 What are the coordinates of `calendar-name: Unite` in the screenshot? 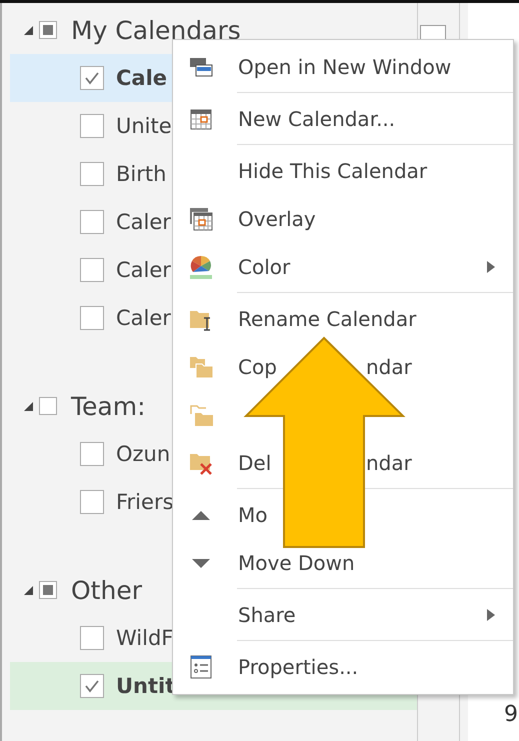 It's located at (144, 126).